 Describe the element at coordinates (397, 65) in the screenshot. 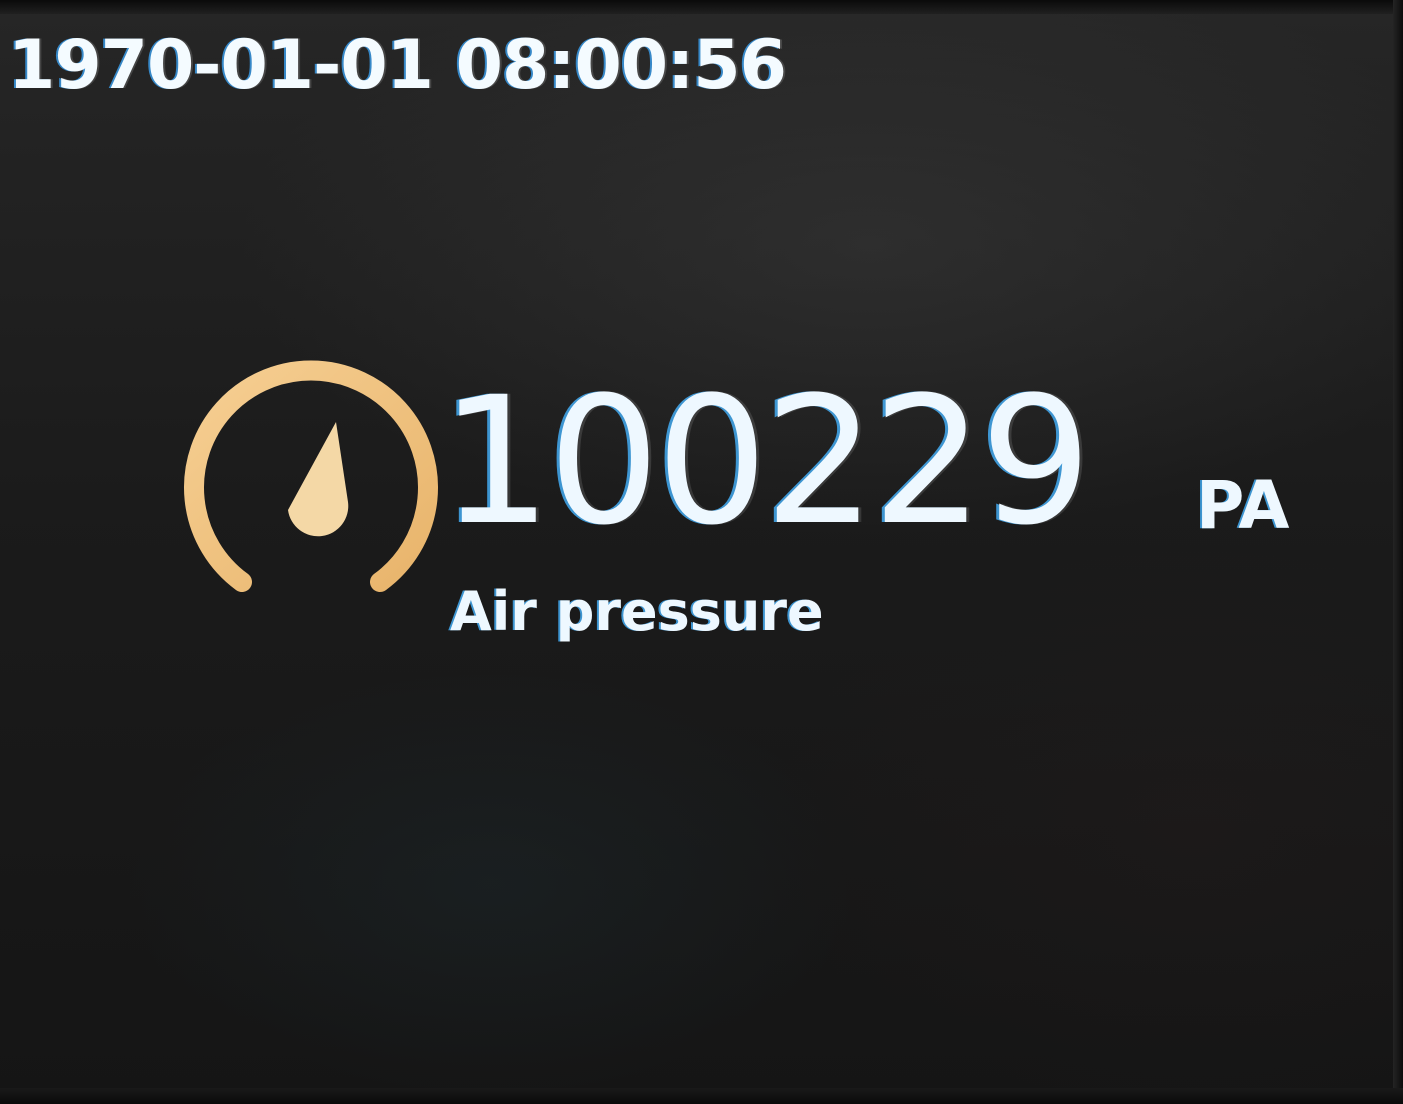

I see `datetime-display: 1970-01-01 08:00:56` at that location.